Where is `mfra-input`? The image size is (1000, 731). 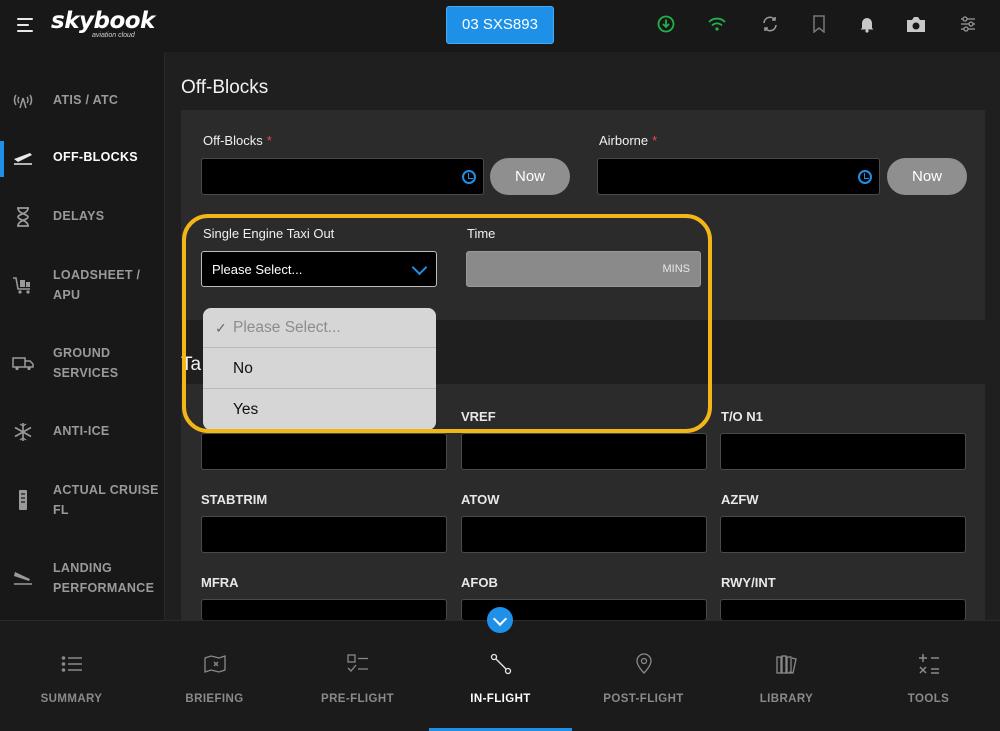 mfra-input is located at coordinates (324, 609).